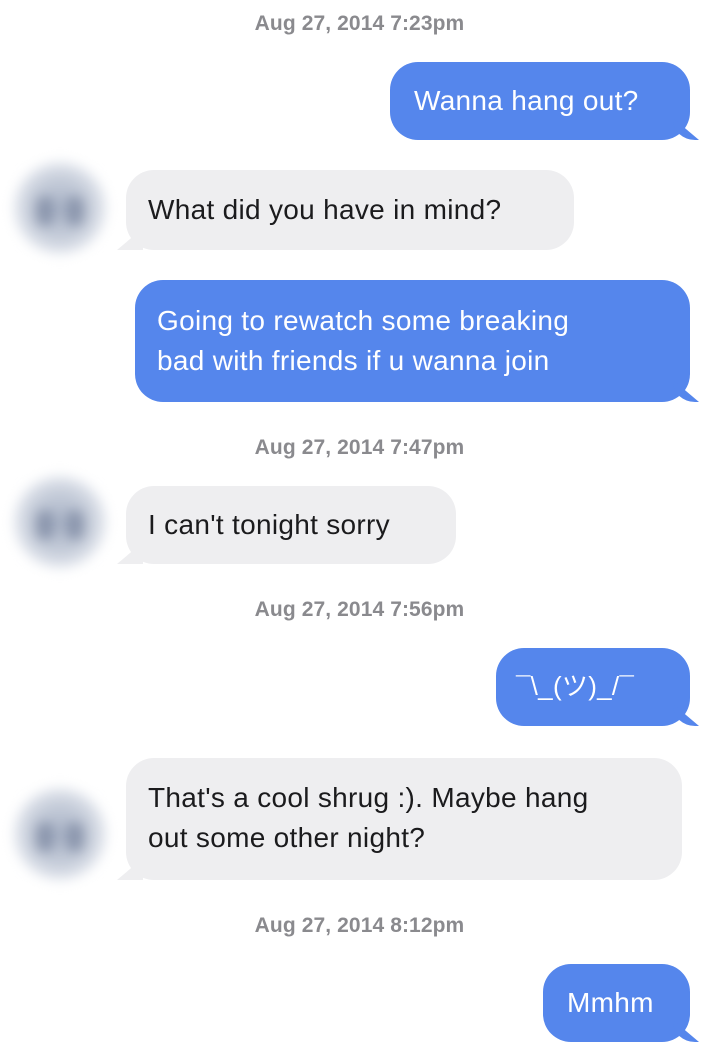  What do you see at coordinates (575, 686) in the screenshot?
I see `message-text: ¯\_(ツ)_/¯` at bounding box center [575, 686].